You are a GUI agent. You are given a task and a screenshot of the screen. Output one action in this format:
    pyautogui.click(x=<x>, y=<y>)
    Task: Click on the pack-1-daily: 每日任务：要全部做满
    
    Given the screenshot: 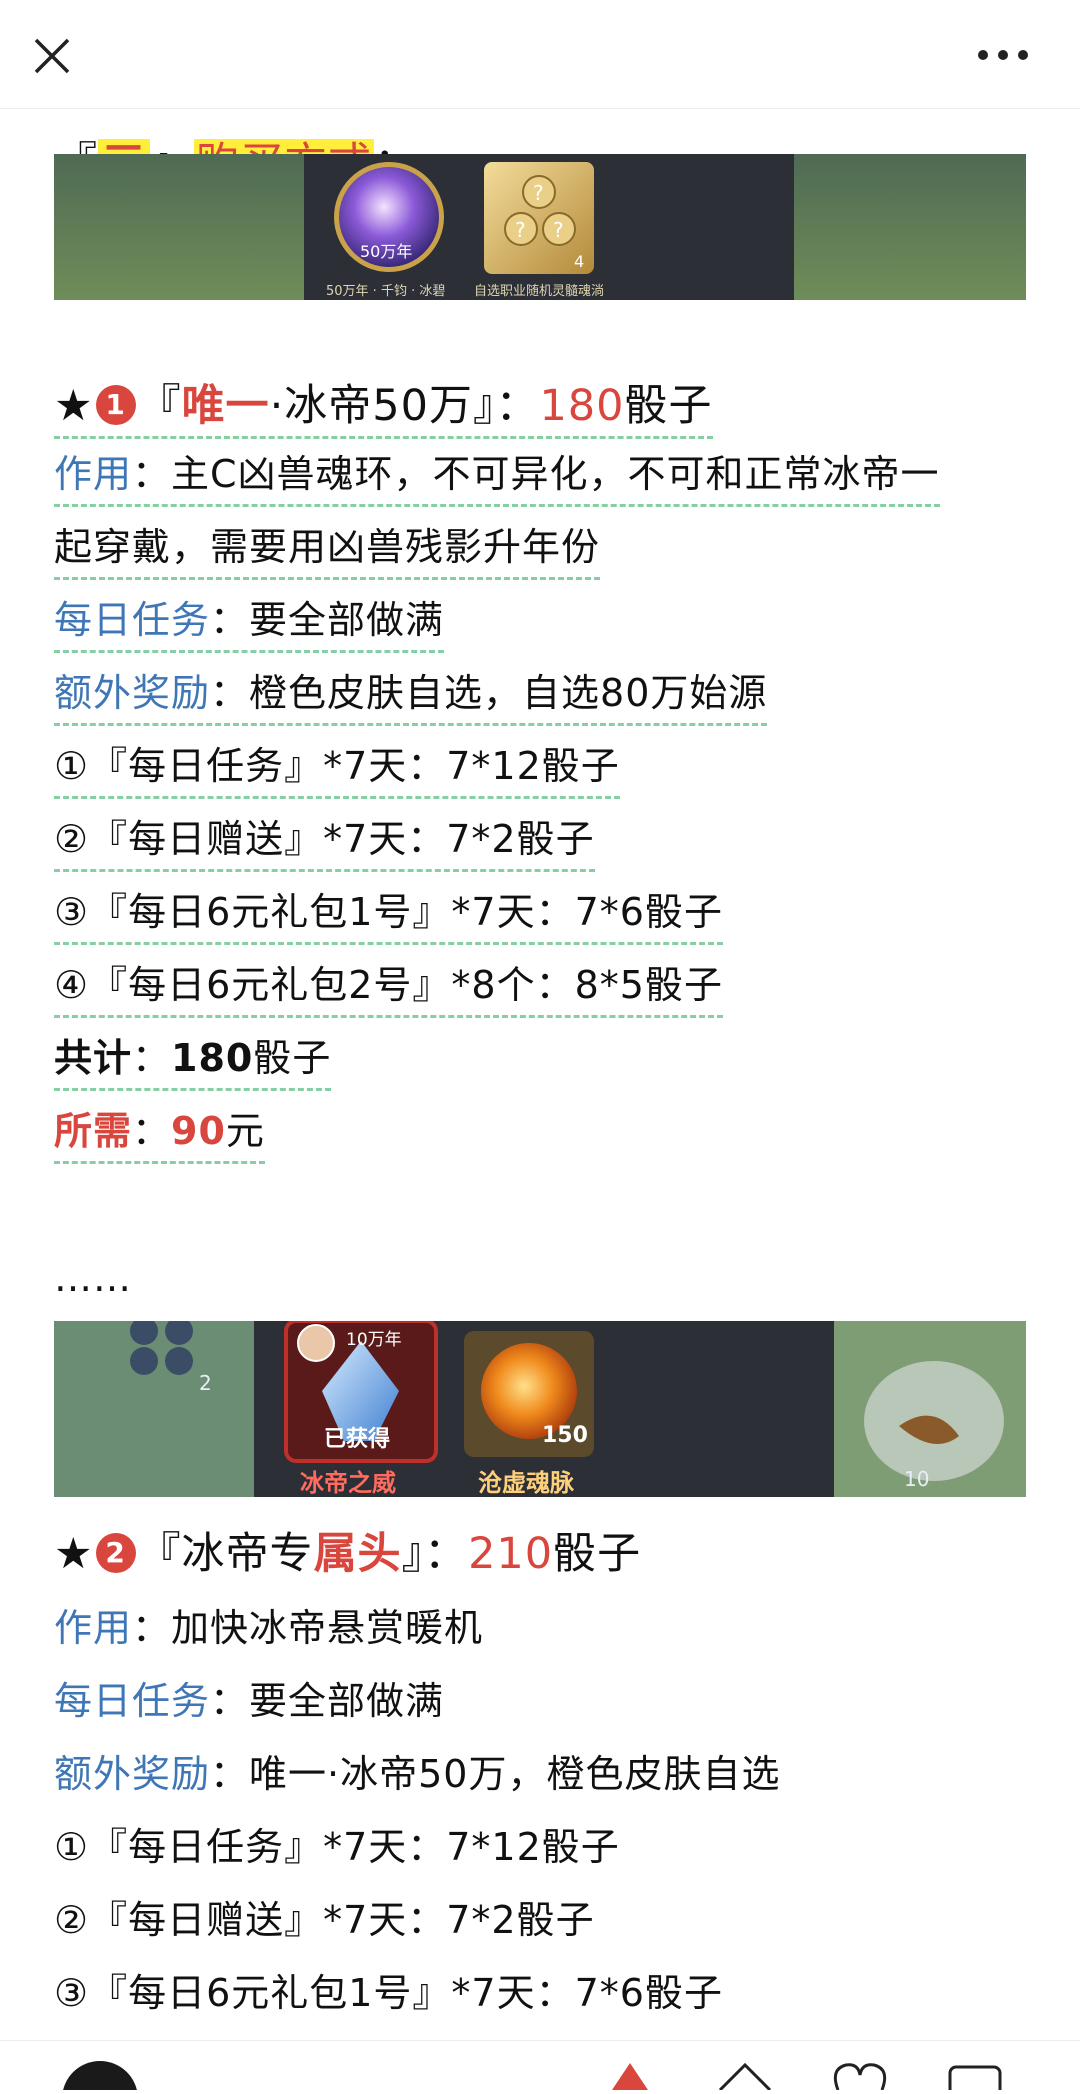 What is the action you would take?
    pyautogui.click(x=249, y=623)
    